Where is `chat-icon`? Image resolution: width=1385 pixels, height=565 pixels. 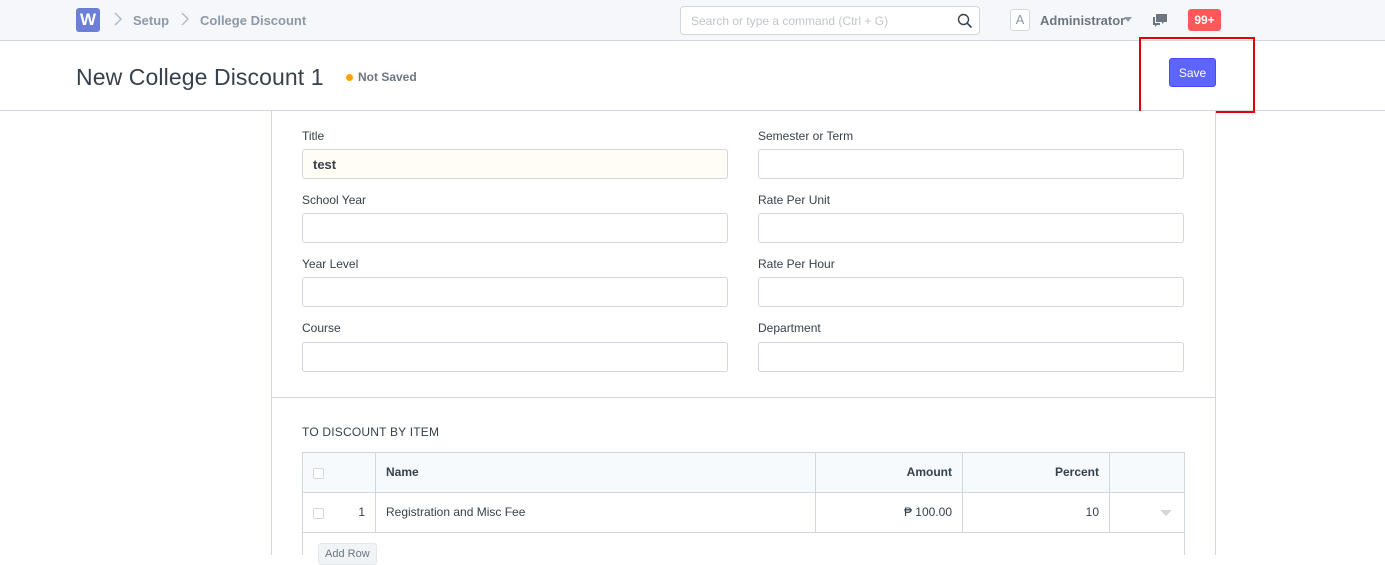
chat-icon is located at coordinates (1160, 20).